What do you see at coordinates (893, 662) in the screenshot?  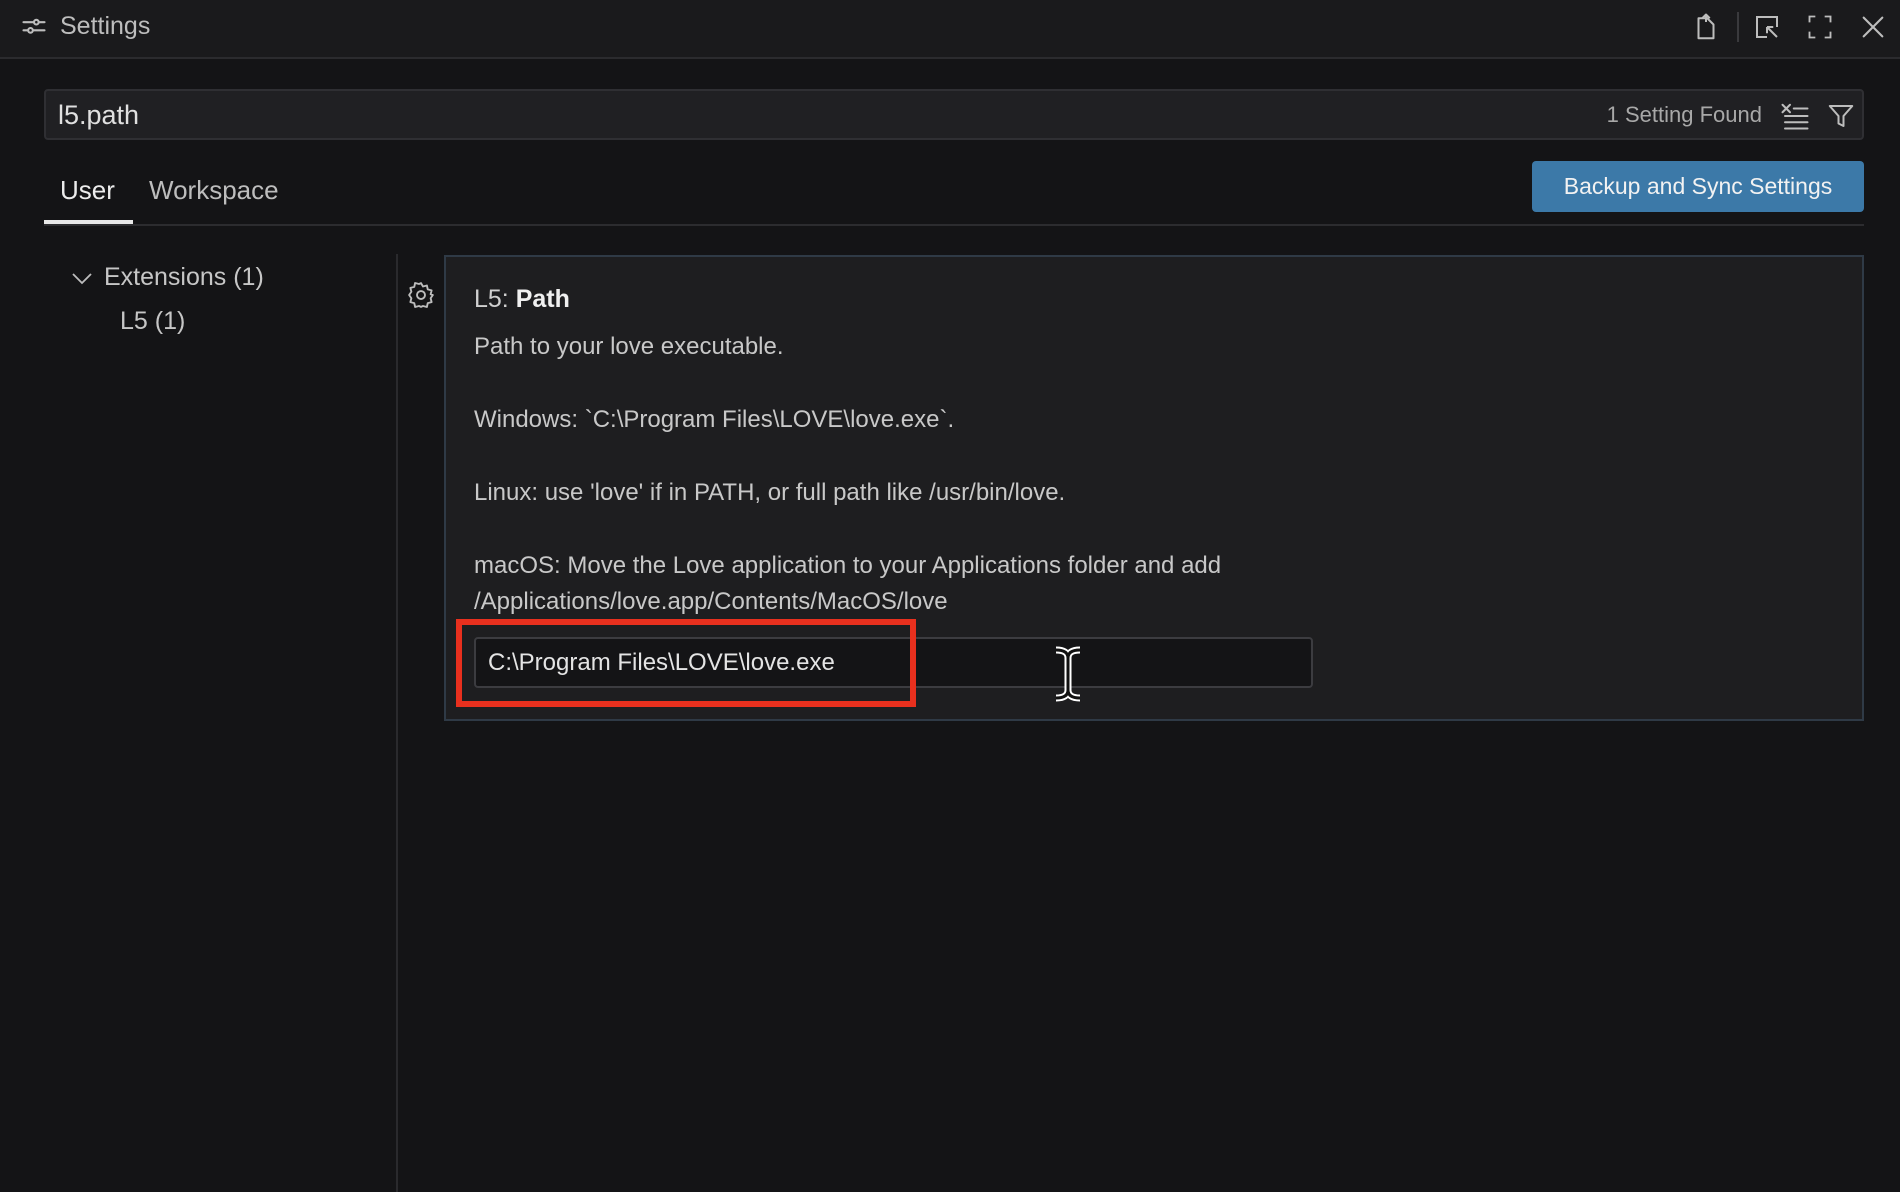 I see `setting-value-input` at bounding box center [893, 662].